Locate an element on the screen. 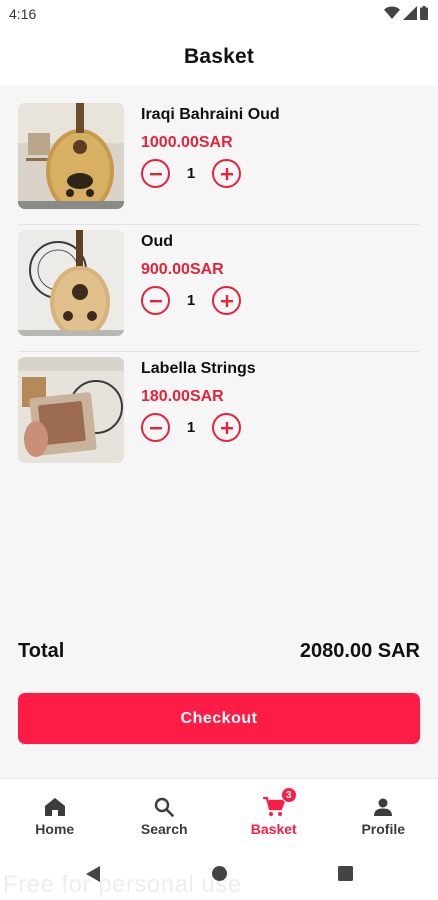  person-icon is located at coordinates (383, 807).